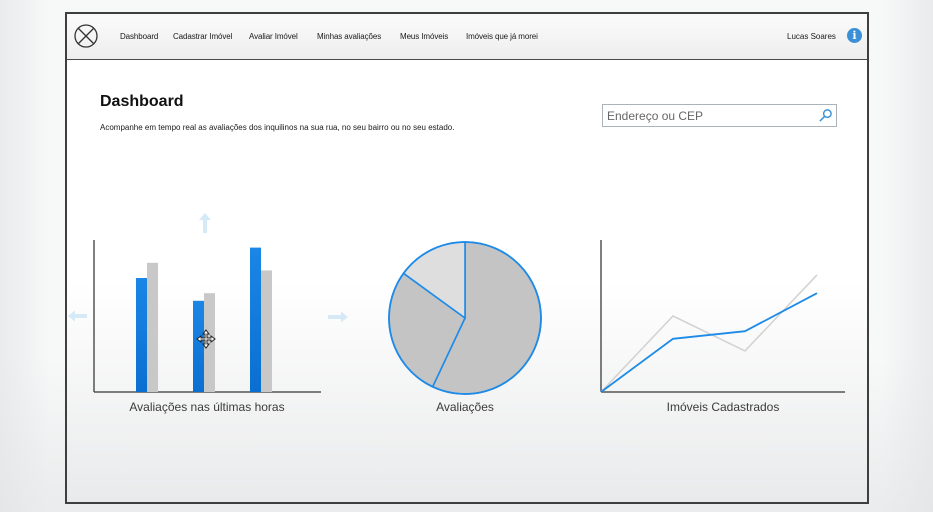 Image resolution: width=933 pixels, height=512 pixels. Describe the element at coordinates (206, 339) in the screenshot. I see `move-cursor-icon` at that location.